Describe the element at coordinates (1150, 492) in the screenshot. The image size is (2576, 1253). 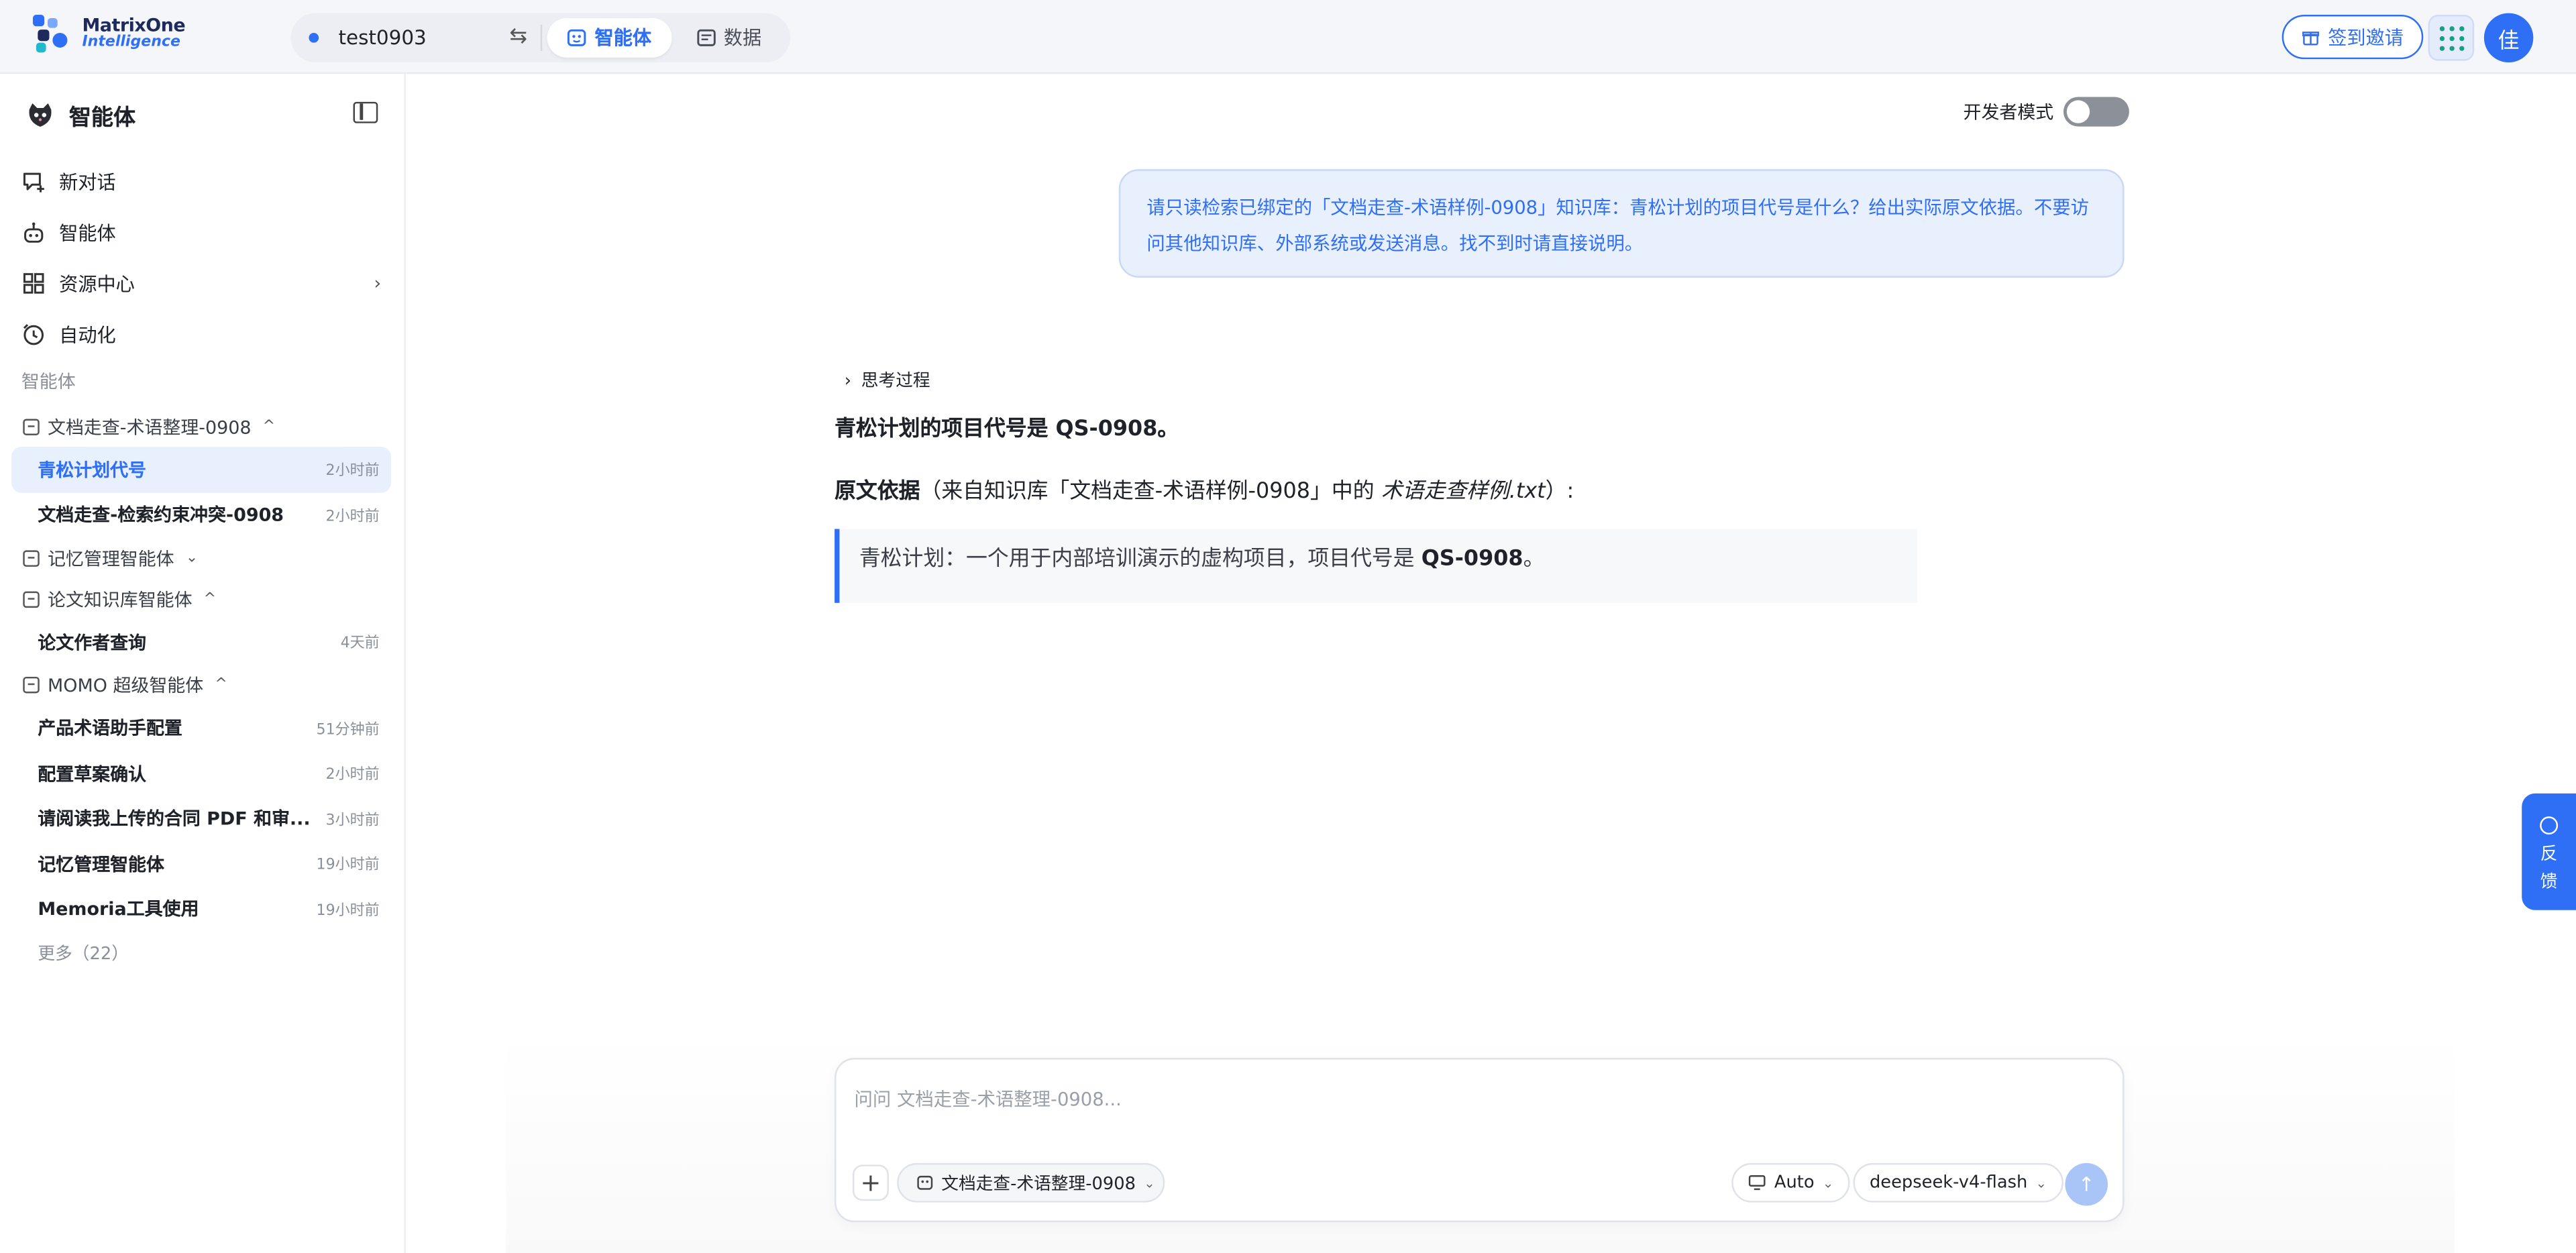
I see `source-text: （来自知识库「文档走查-术语样例-0908」中的` at that location.